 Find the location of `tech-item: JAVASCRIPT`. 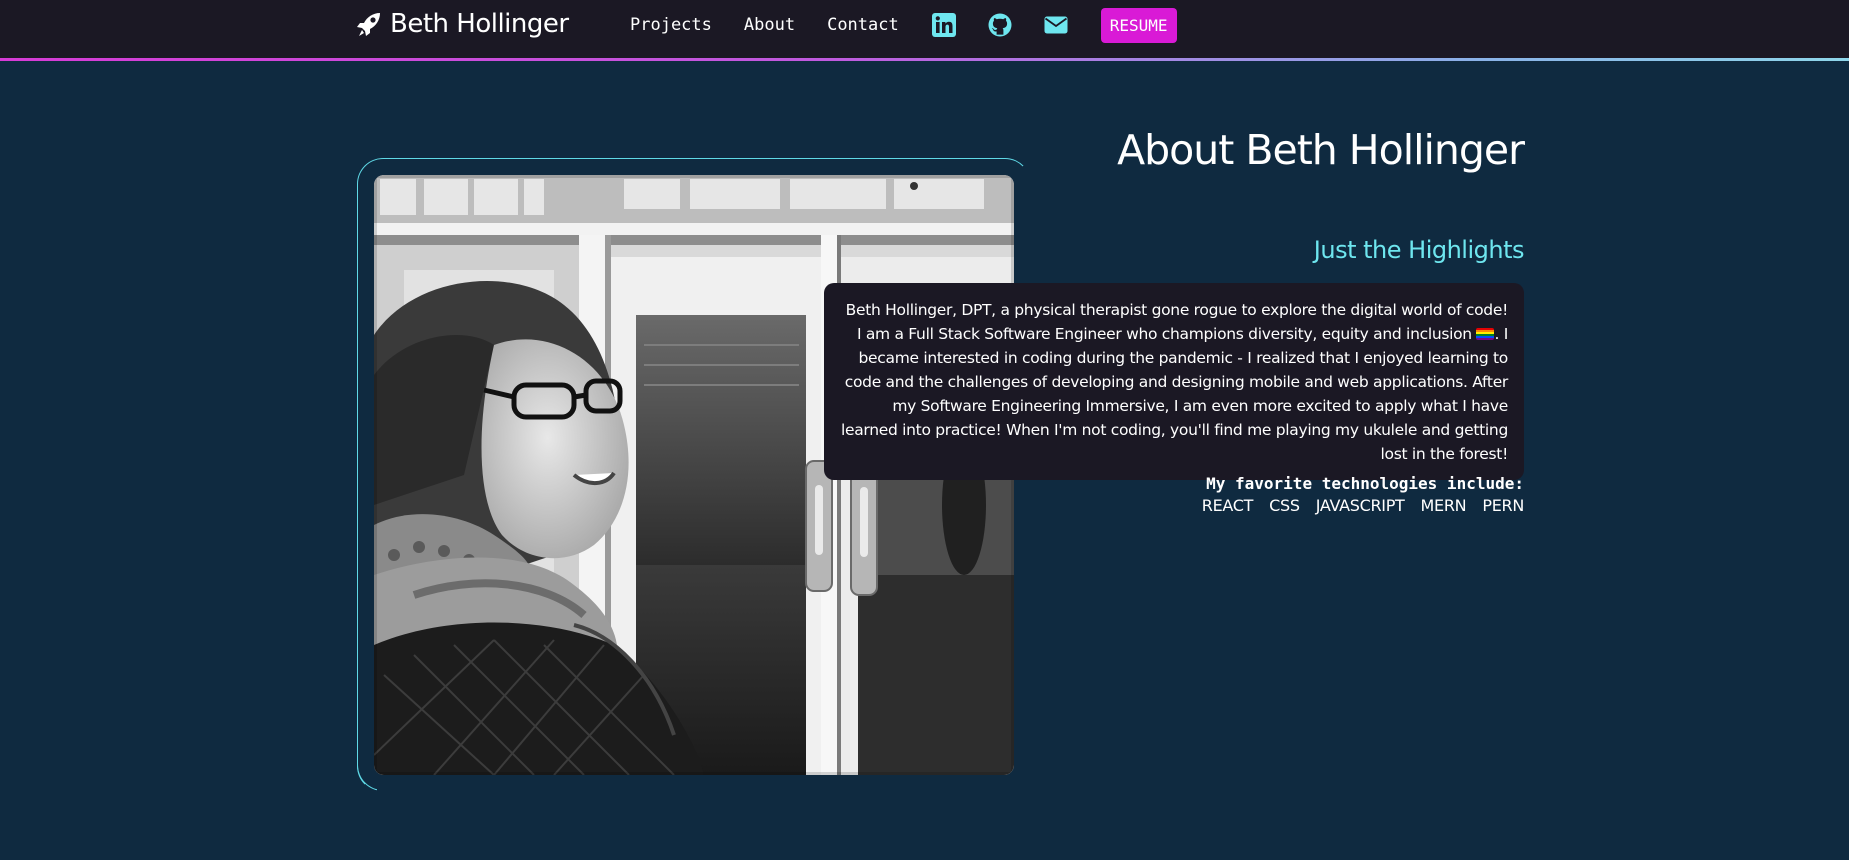

tech-item: JAVASCRIPT is located at coordinates (1360, 505).